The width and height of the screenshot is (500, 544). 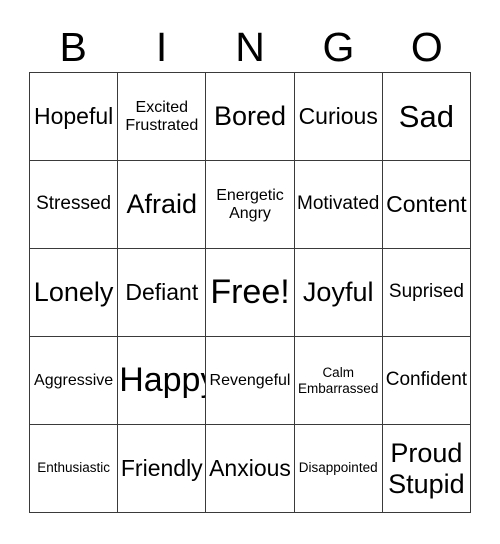 I want to click on bingo-cell-label: Curious, so click(x=338, y=116).